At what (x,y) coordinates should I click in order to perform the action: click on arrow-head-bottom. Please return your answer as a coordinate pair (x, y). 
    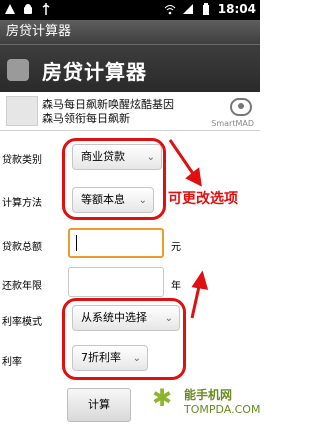
    Looking at the image, I should click on (200, 280).